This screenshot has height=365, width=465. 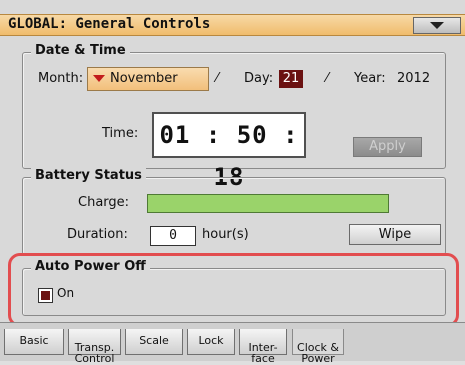 What do you see at coordinates (395, 234) in the screenshot?
I see `wipe-button: Wipe` at bounding box center [395, 234].